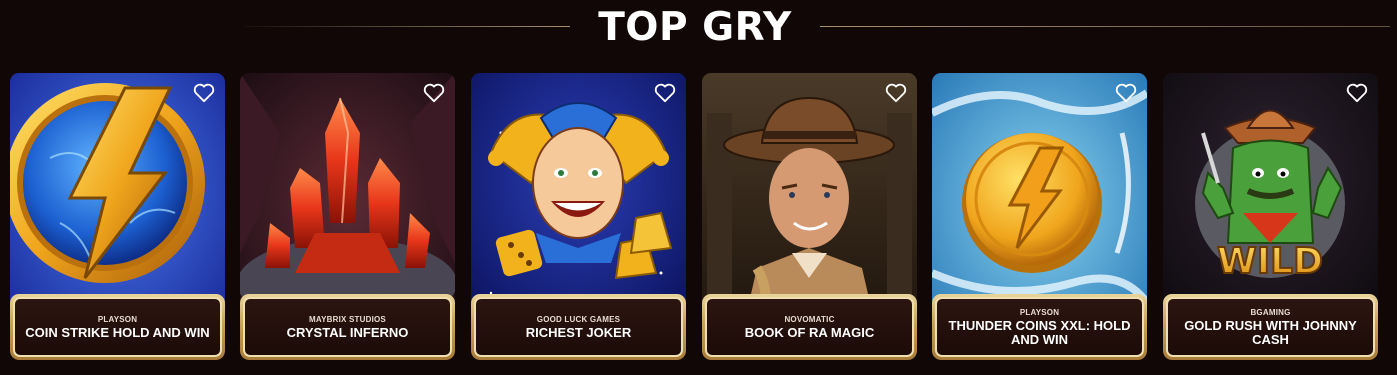  What do you see at coordinates (809, 332) in the screenshot?
I see `game-name: BOOK OF RA MAGIC` at bounding box center [809, 332].